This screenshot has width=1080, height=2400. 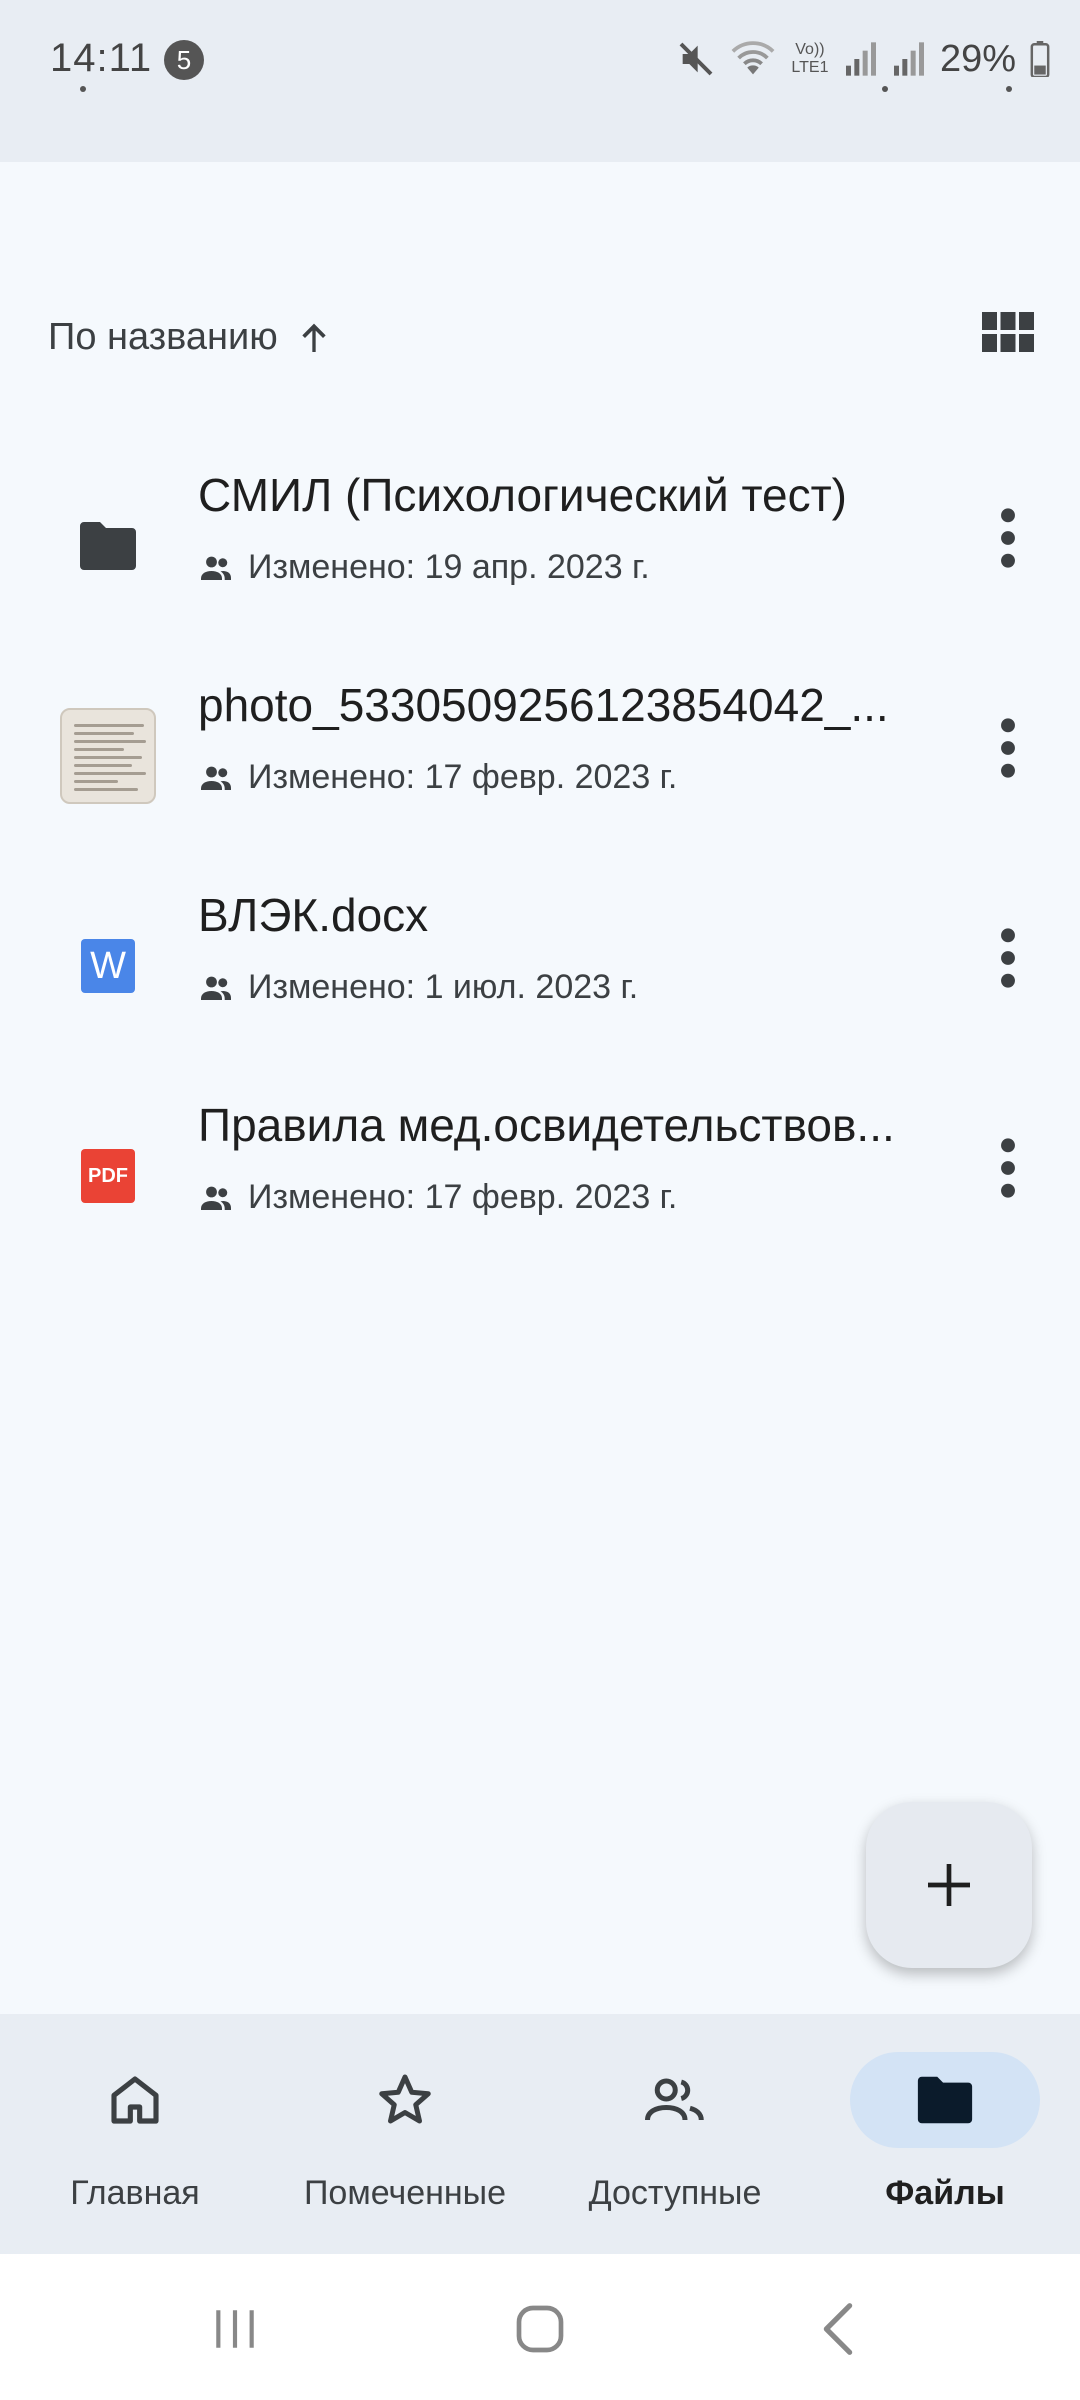 What do you see at coordinates (108, 756) in the screenshot?
I see `image-thumbnail` at bounding box center [108, 756].